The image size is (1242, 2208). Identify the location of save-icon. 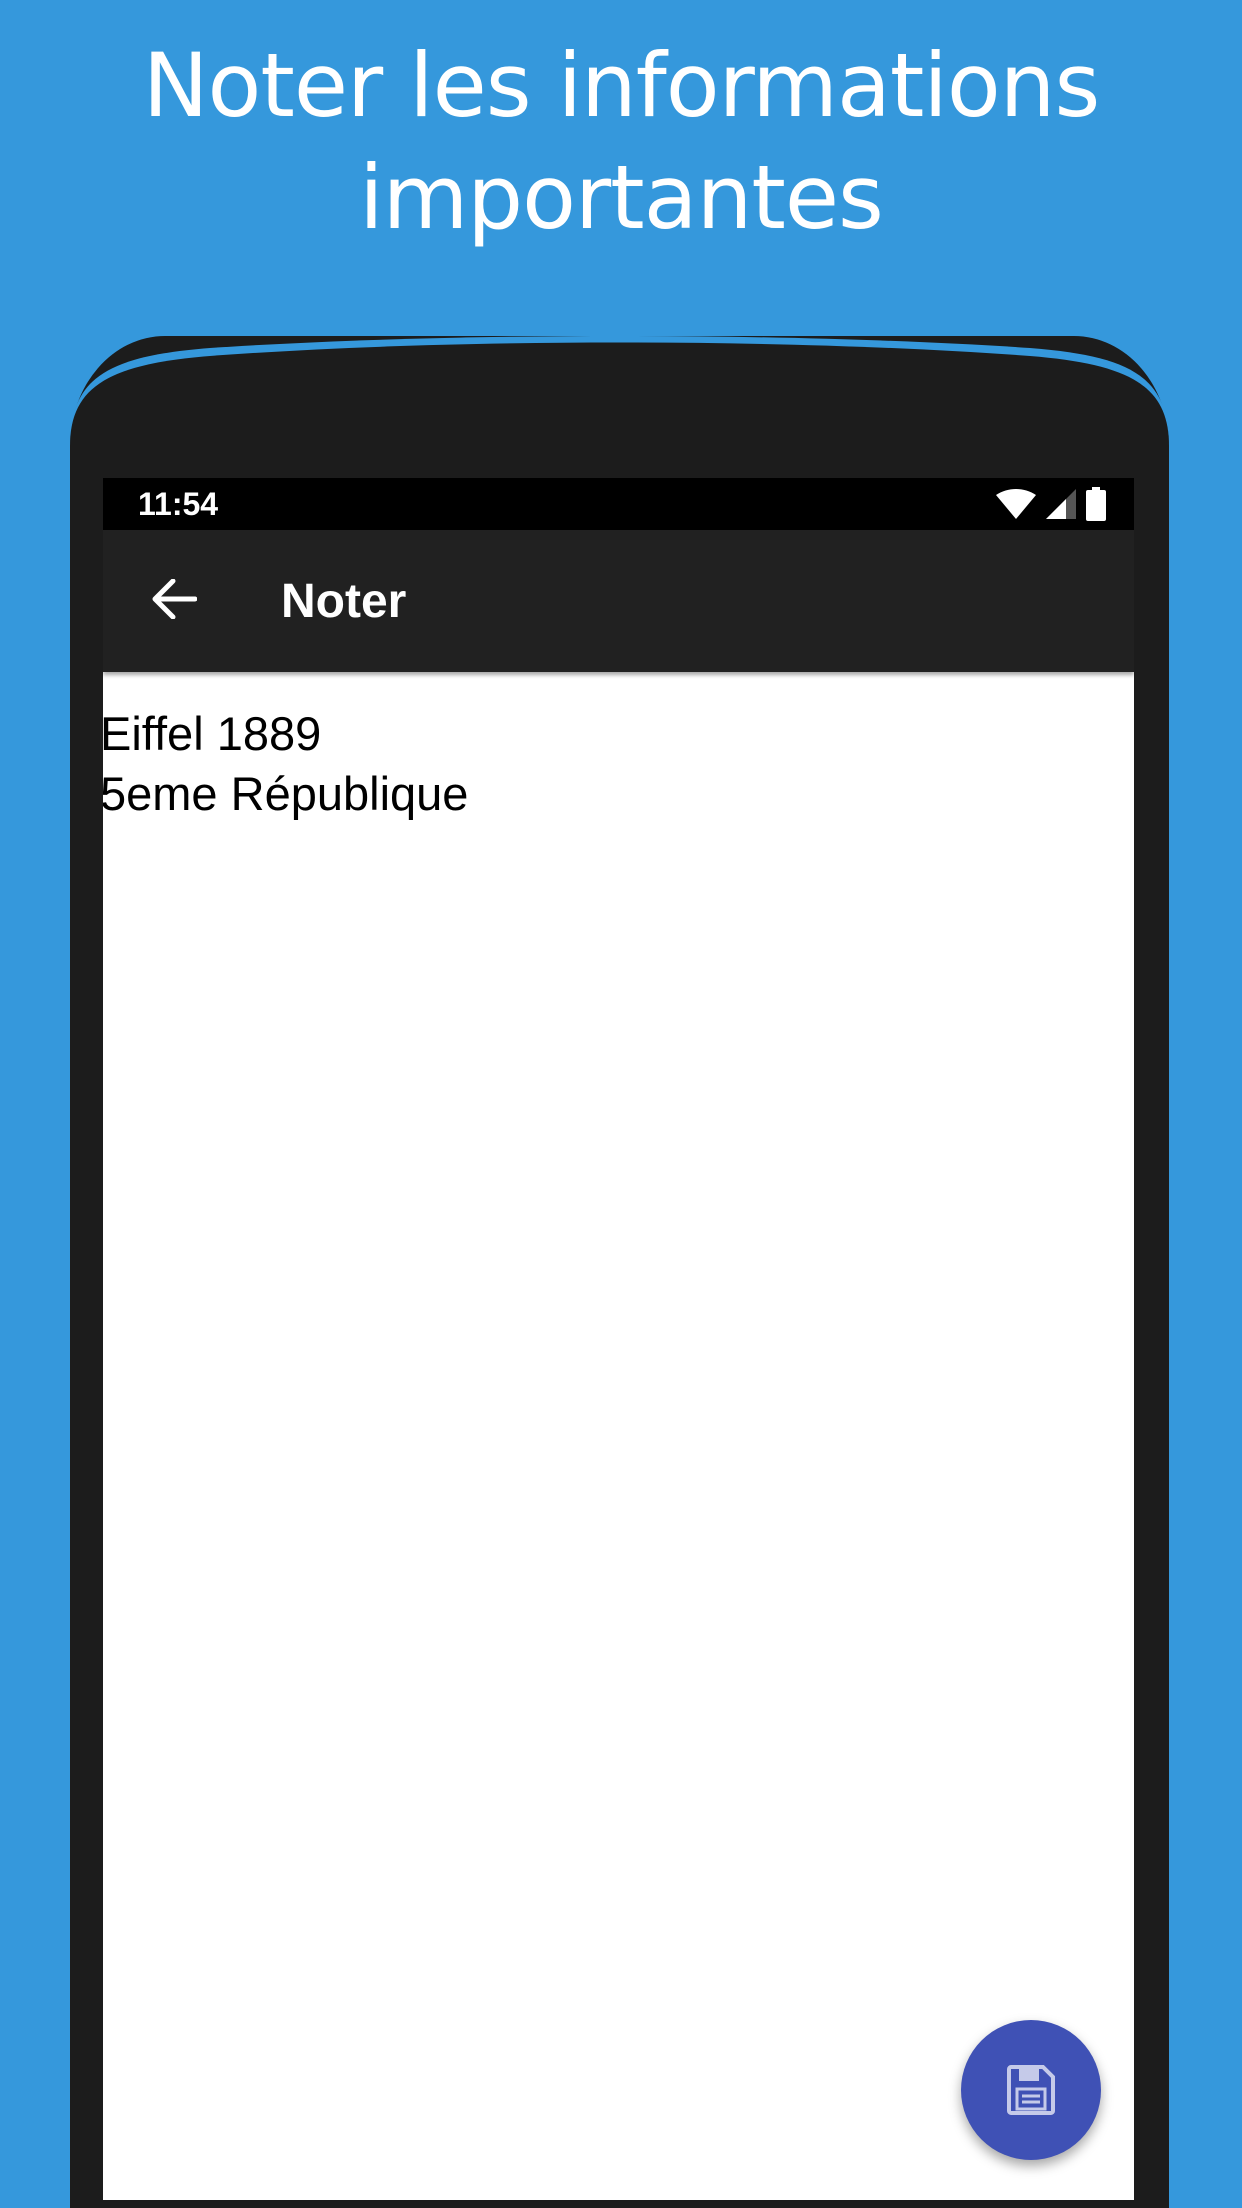
(1031, 2090).